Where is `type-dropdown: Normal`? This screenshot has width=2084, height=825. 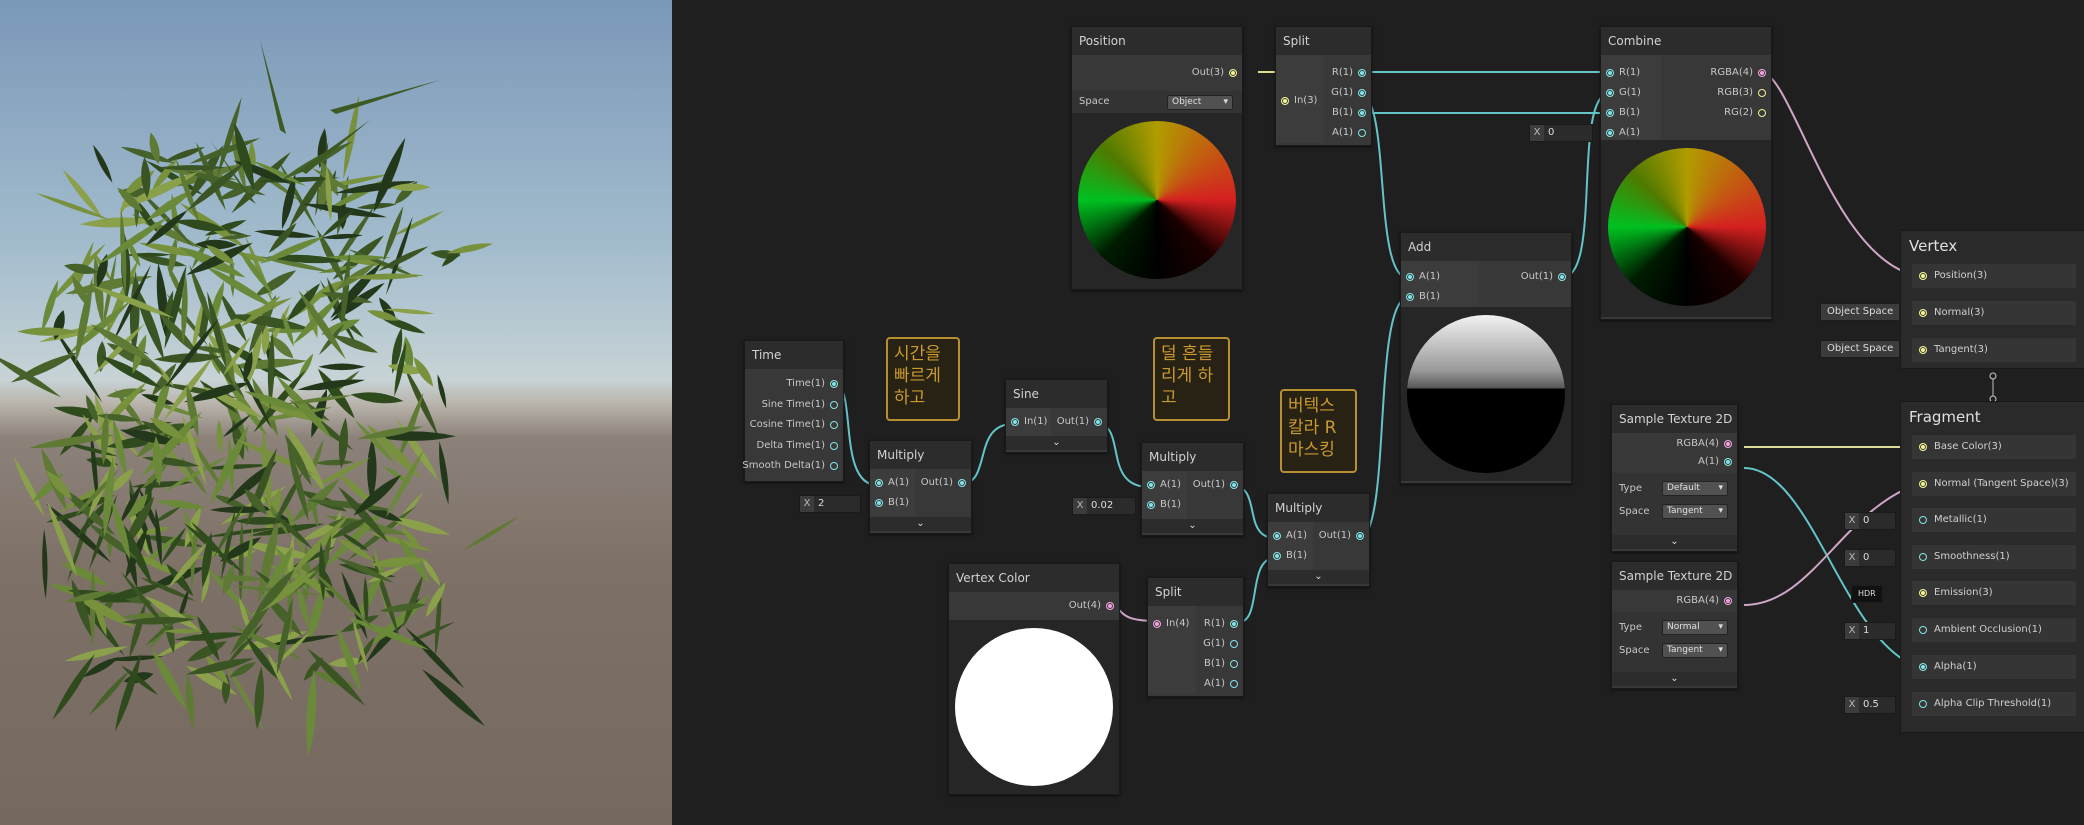
type-dropdown: Normal is located at coordinates (1695, 627).